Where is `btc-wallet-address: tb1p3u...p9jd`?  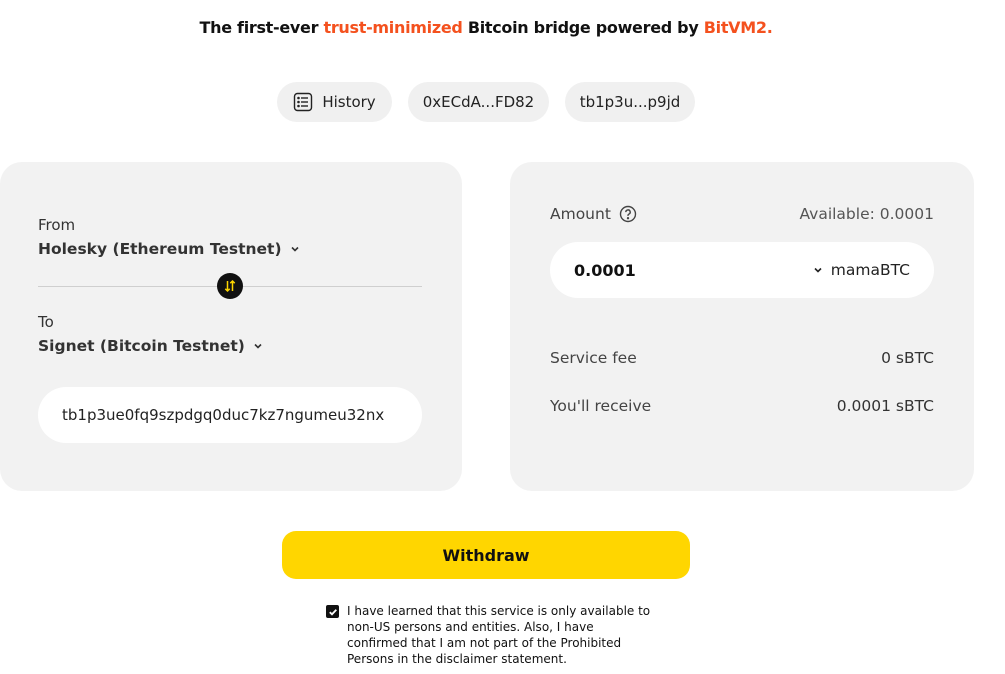 btc-wallet-address: tb1p3u...p9jd is located at coordinates (630, 102).